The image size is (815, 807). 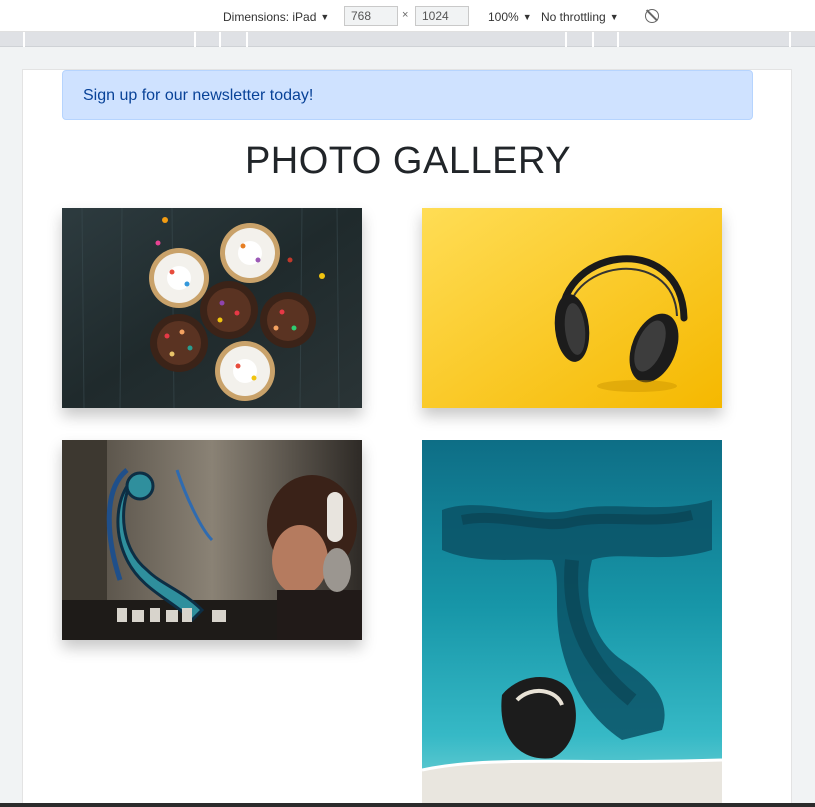 I want to click on gallery-photo-cupcakes, so click(x=212, y=308).